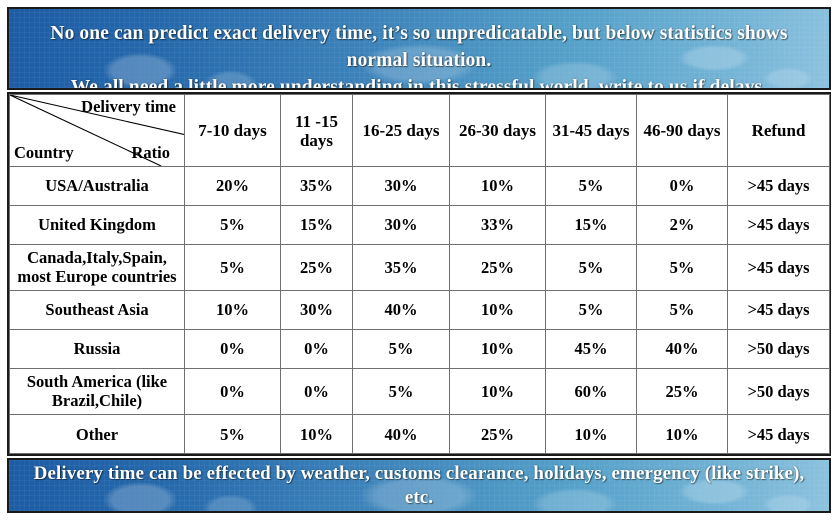  What do you see at coordinates (682, 224) in the screenshot?
I see `ratio-cell: 2%` at bounding box center [682, 224].